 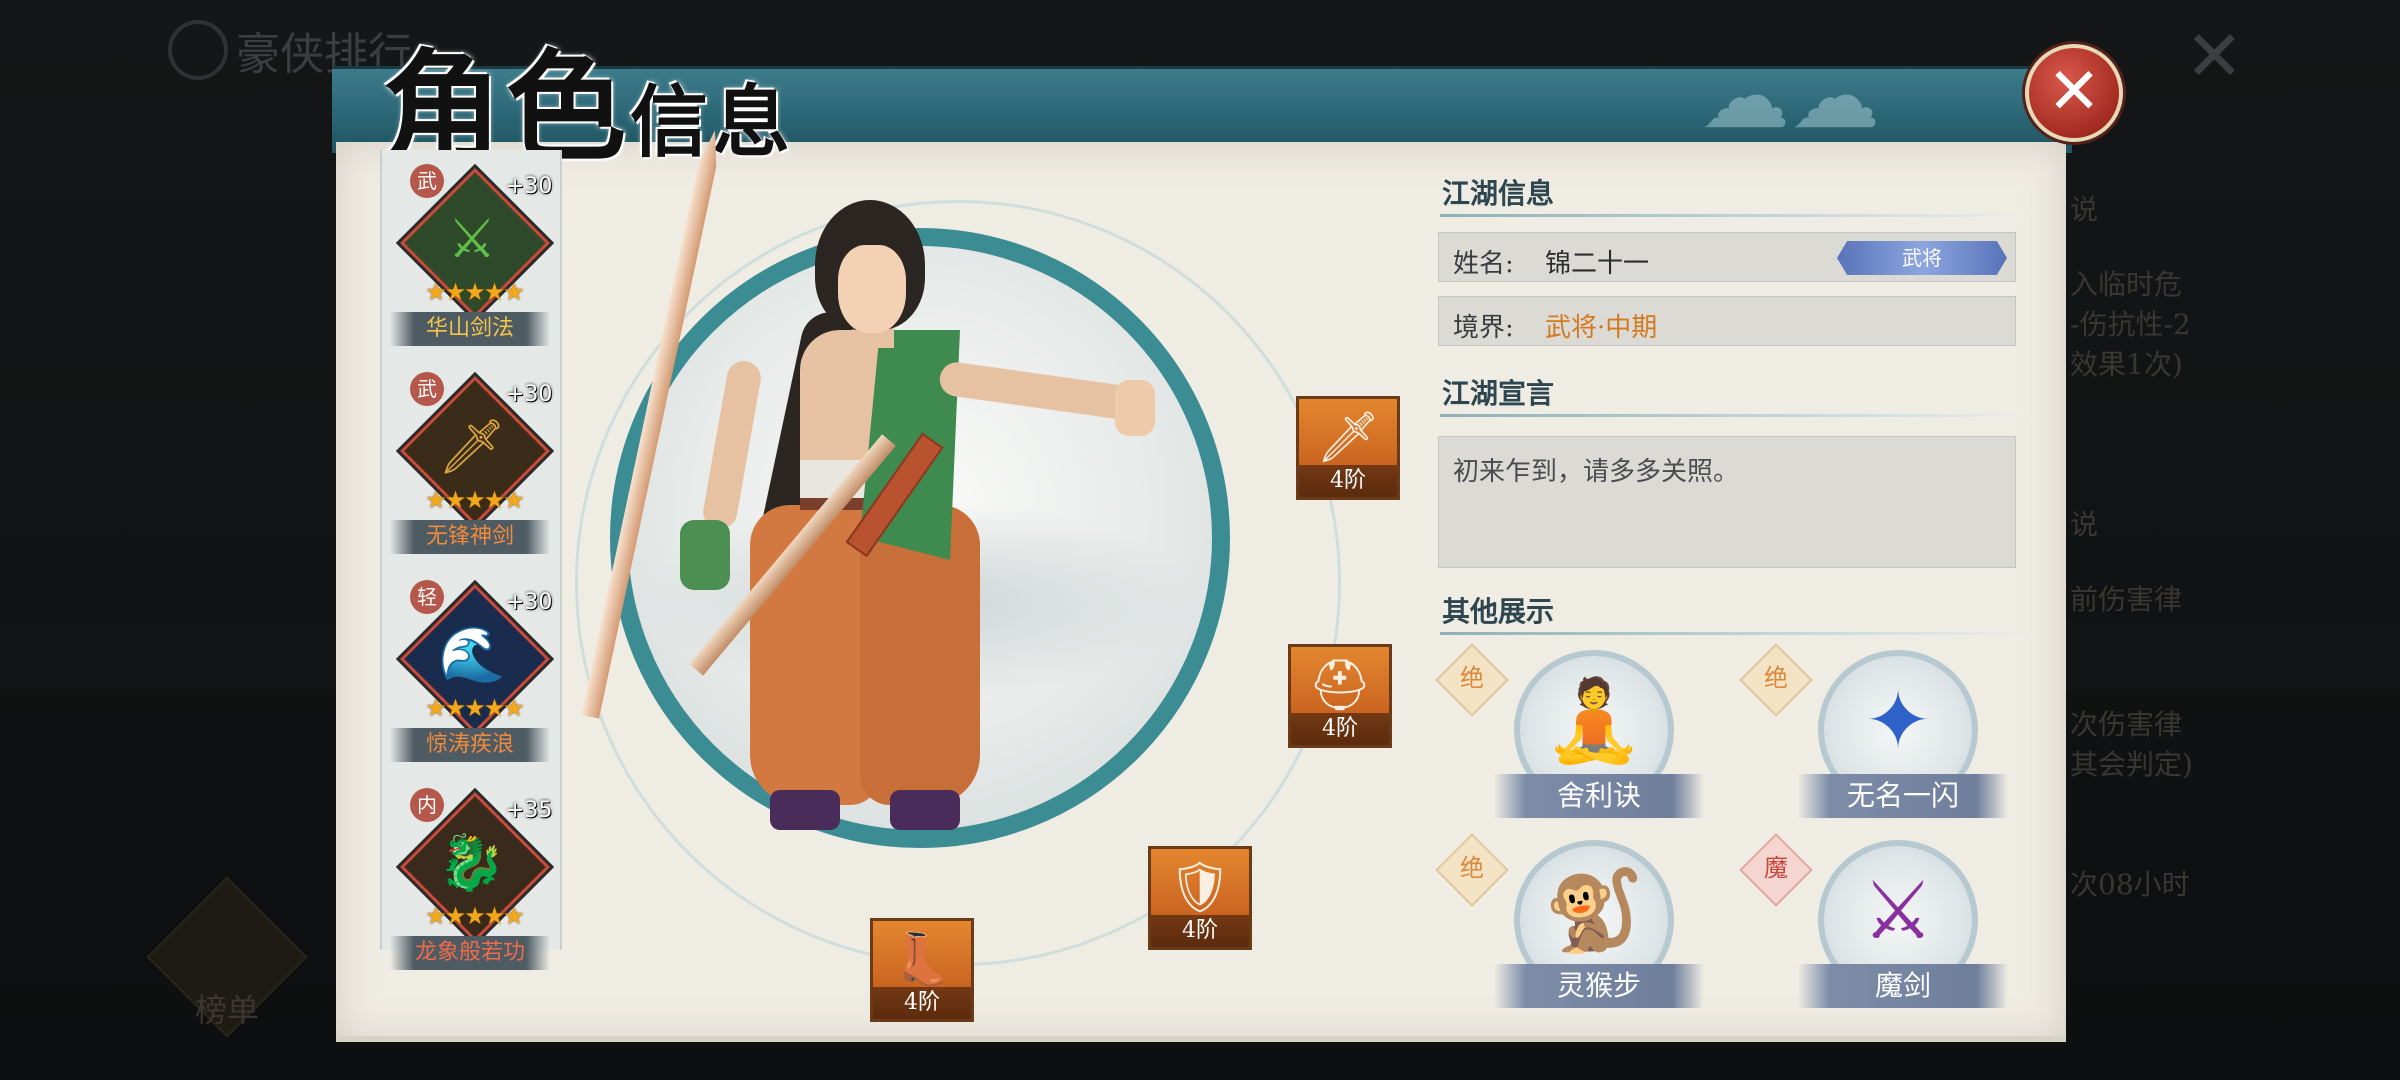 What do you see at coordinates (1348, 437) in the screenshot?
I see `weapon-icon: 🗡` at bounding box center [1348, 437].